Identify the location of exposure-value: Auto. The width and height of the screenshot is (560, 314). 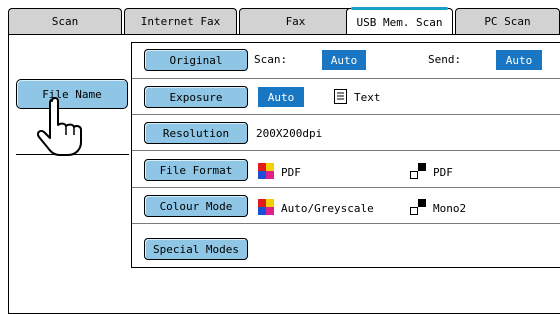
(281, 97).